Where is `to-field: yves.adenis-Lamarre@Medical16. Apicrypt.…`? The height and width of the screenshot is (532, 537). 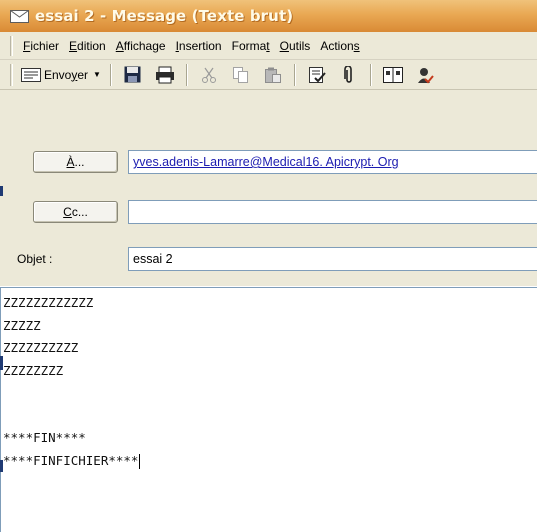 to-field: yves.adenis-Lamarre@Medical16. Apicrypt.… is located at coordinates (332, 162).